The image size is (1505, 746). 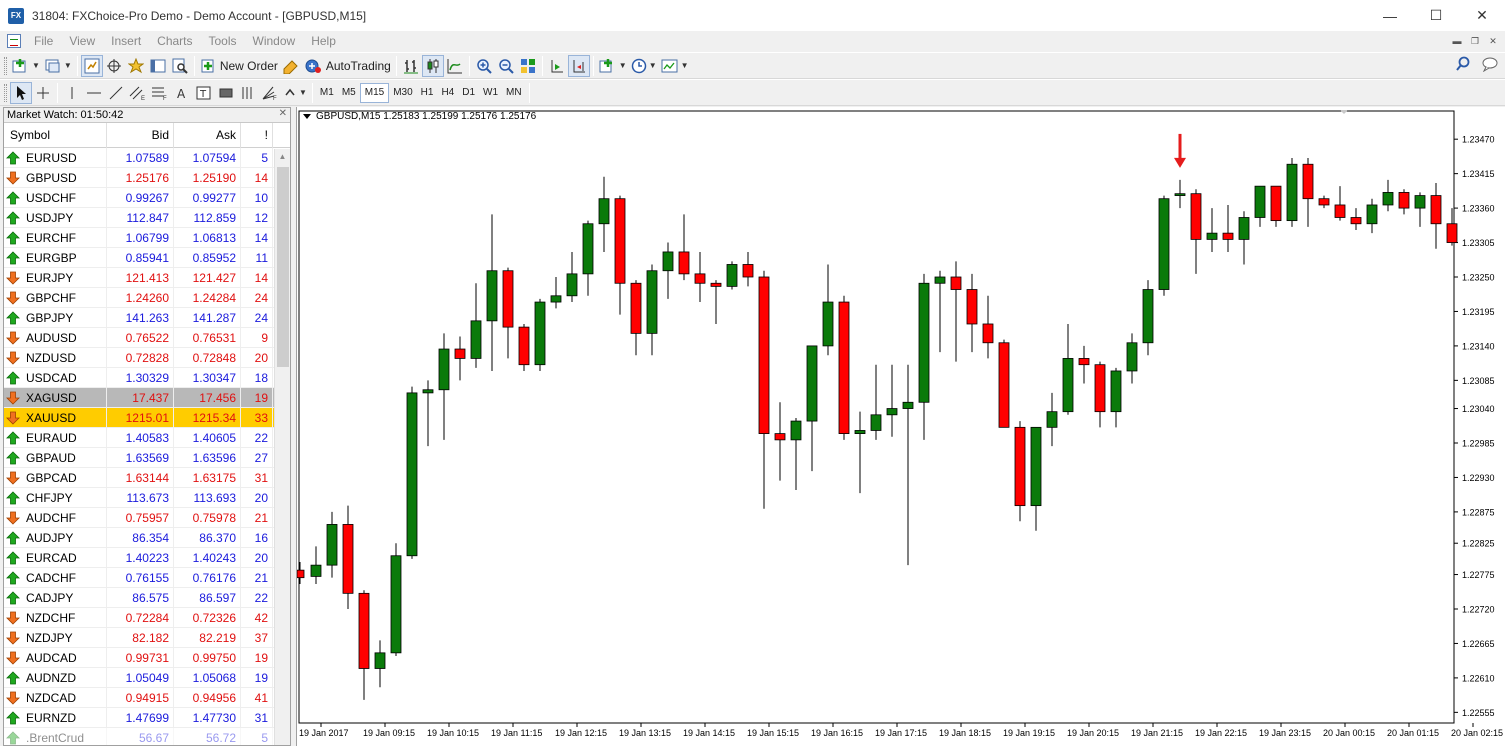 I want to click on symbol-row-usdcad: USDCAD 1.30329 1.30347 18, so click(x=147, y=377).